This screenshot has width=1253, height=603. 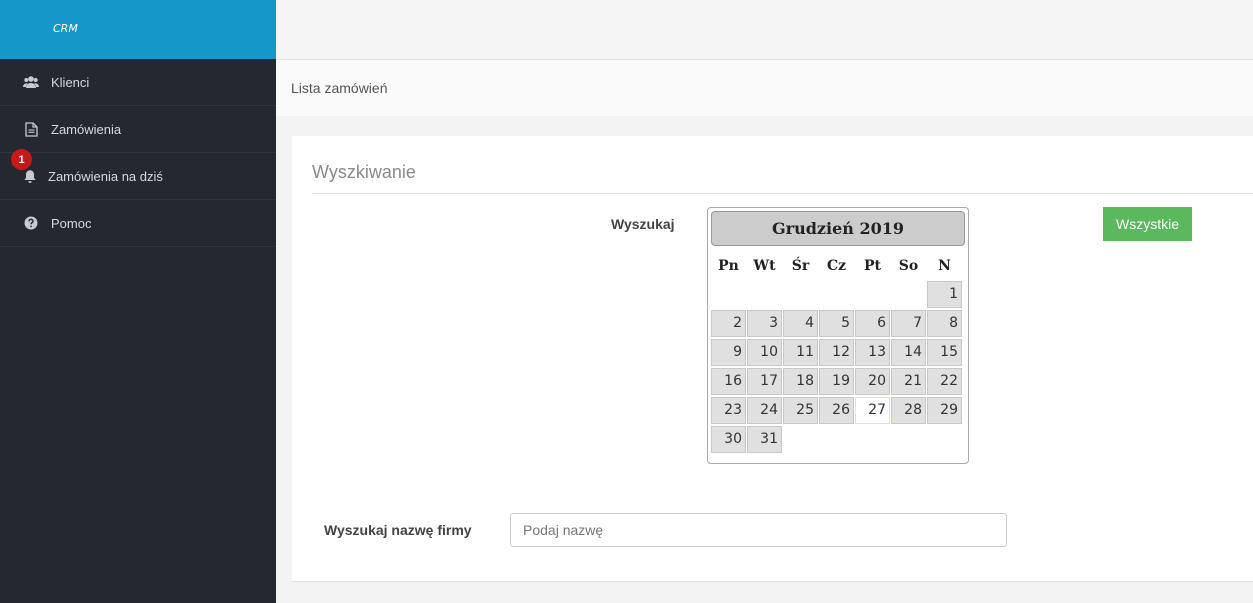 I want to click on calendar-day: 20, so click(x=872, y=381).